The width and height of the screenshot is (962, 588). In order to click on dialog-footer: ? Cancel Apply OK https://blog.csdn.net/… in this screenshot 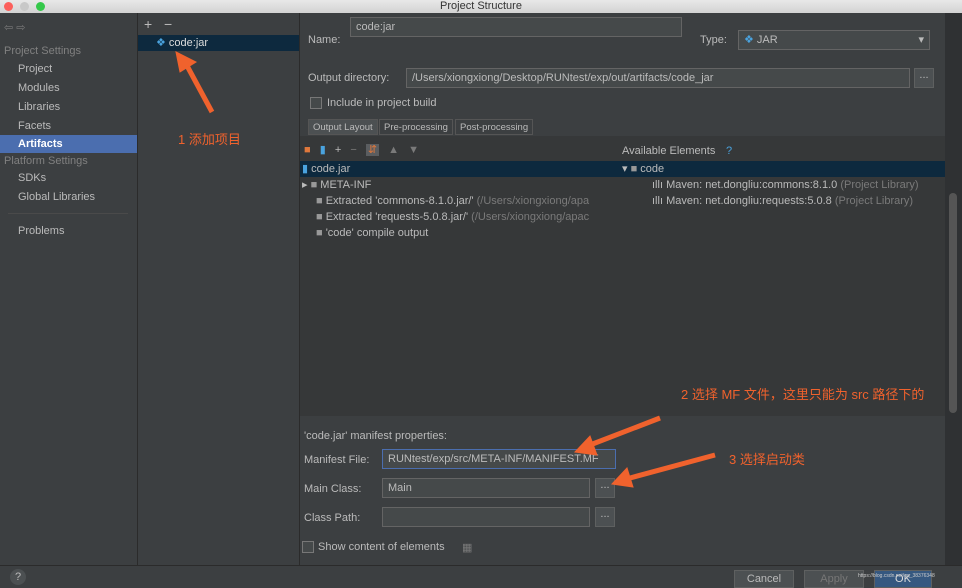, I will do `click(481, 576)`.